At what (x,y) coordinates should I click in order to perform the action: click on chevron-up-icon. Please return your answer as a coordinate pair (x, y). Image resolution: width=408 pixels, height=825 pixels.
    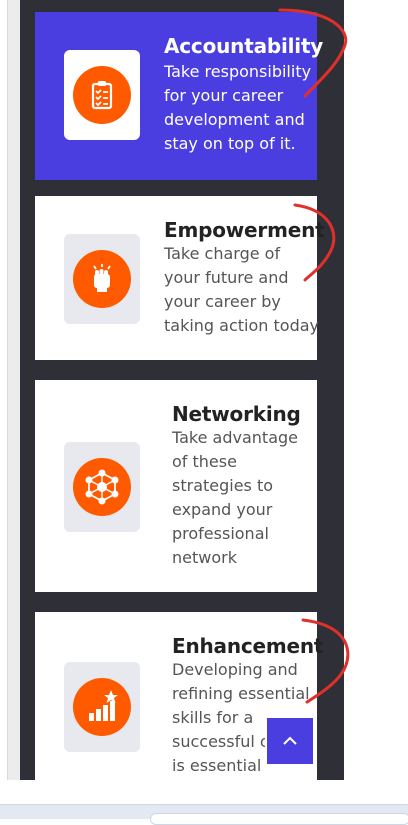
    Looking at the image, I should click on (290, 740).